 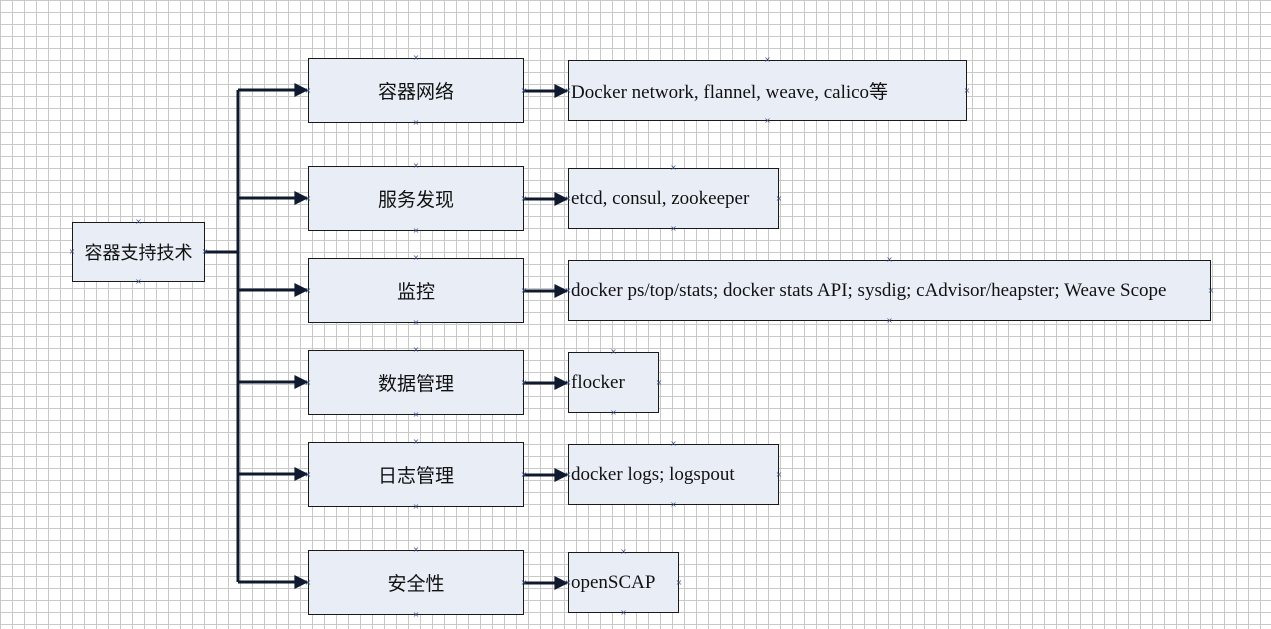 I want to click on category-label: 服务发现, so click(x=415, y=200).